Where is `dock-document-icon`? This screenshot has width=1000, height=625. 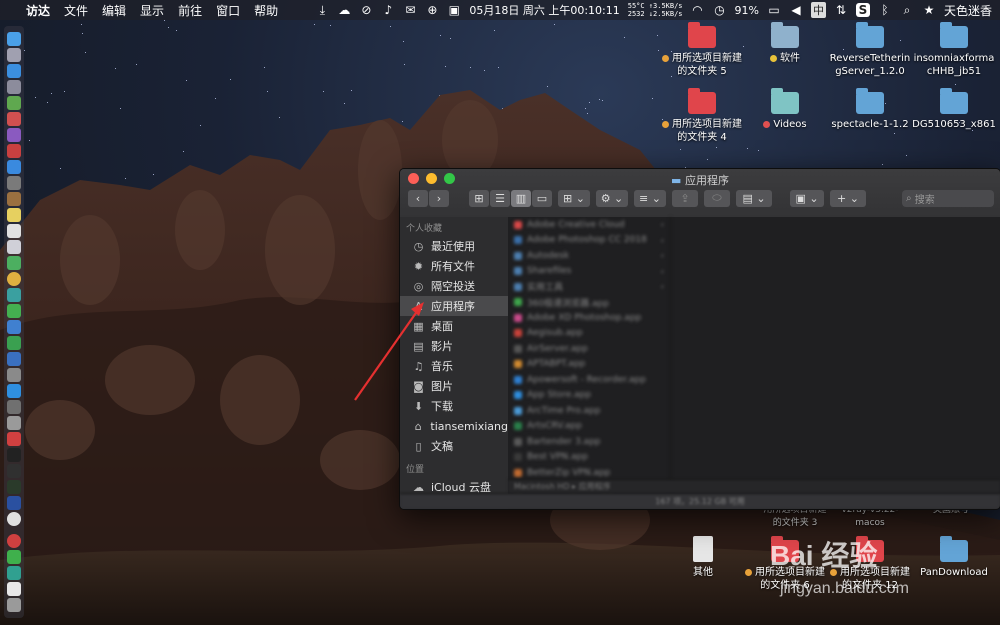 dock-document-icon is located at coordinates (14, 589).